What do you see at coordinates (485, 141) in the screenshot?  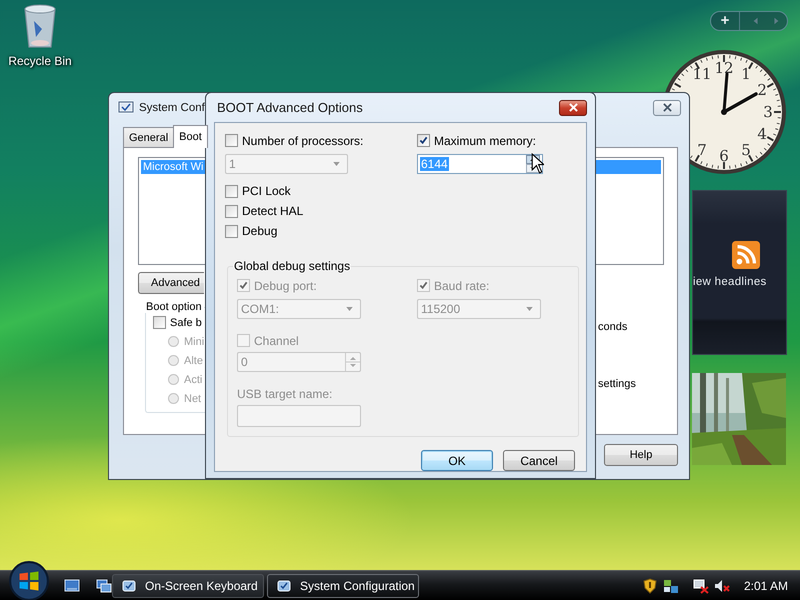 I see `checkbox-label: Maximum memory:` at bounding box center [485, 141].